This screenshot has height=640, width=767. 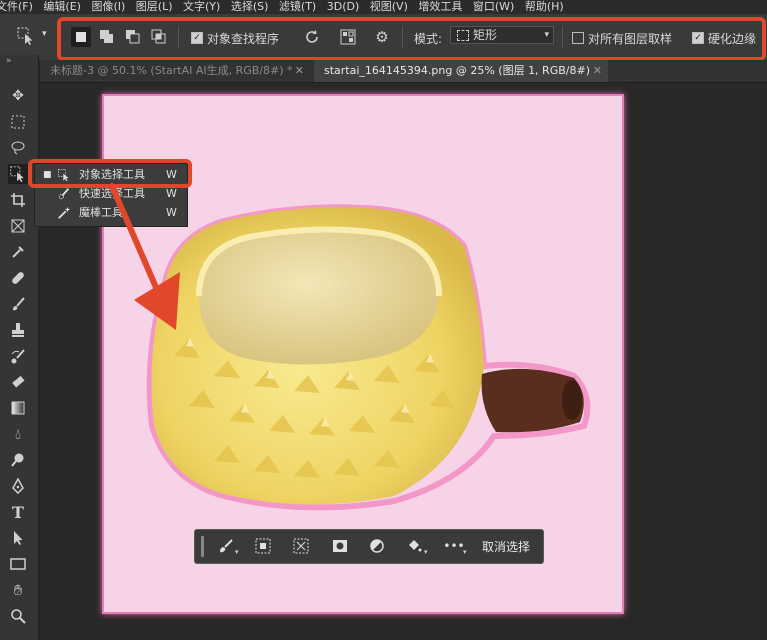 I want to click on mask-icon, so click(x=340, y=546).